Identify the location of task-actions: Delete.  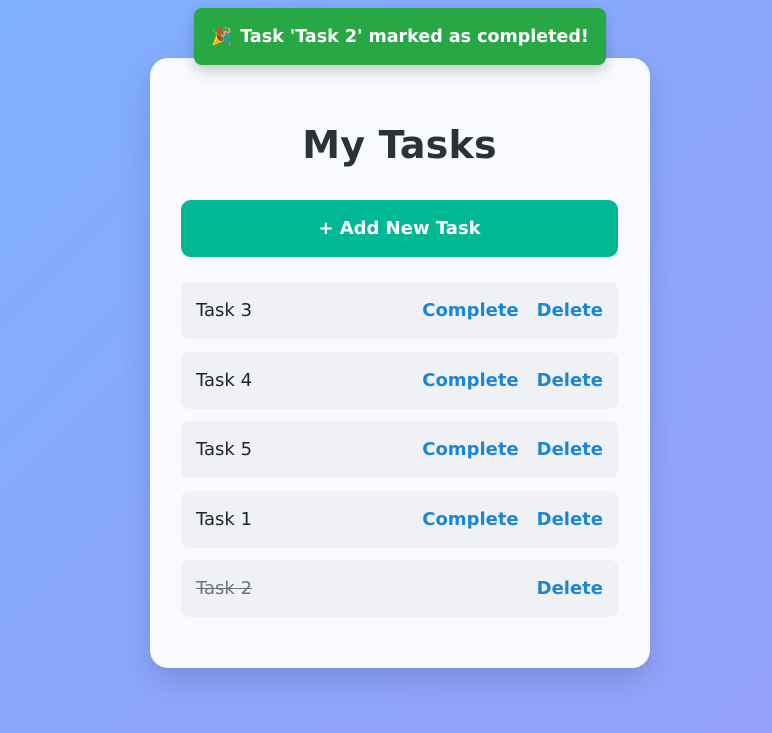
(570, 588).